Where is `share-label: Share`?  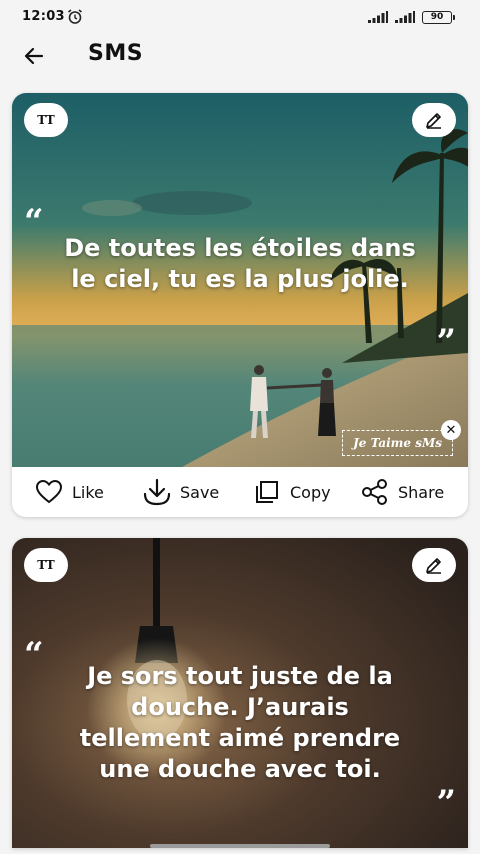 share-label: Share is located at coordinates (421, 492).